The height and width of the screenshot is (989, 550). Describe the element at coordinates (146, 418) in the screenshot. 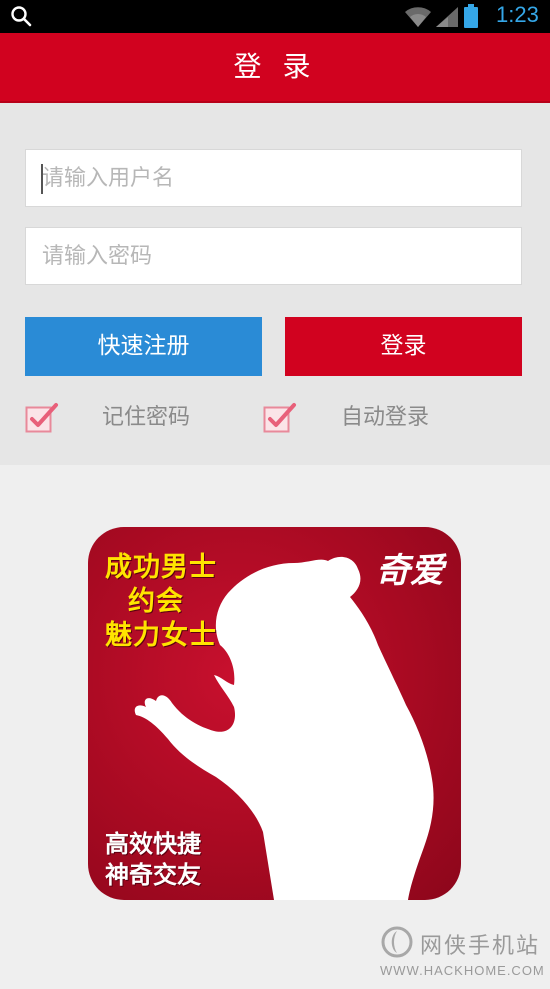

I see `remember-password-label: 记住密码` at that location.